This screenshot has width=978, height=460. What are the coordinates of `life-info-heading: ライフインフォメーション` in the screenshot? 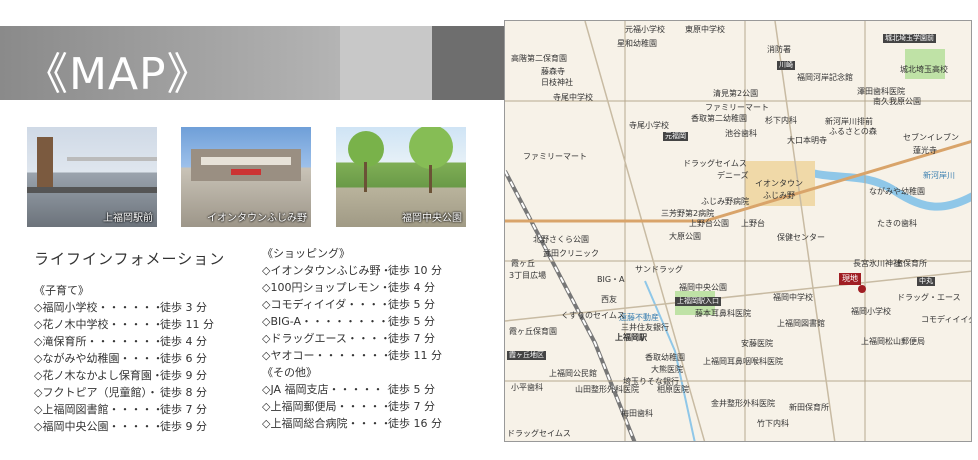 It's located at (130, 259).